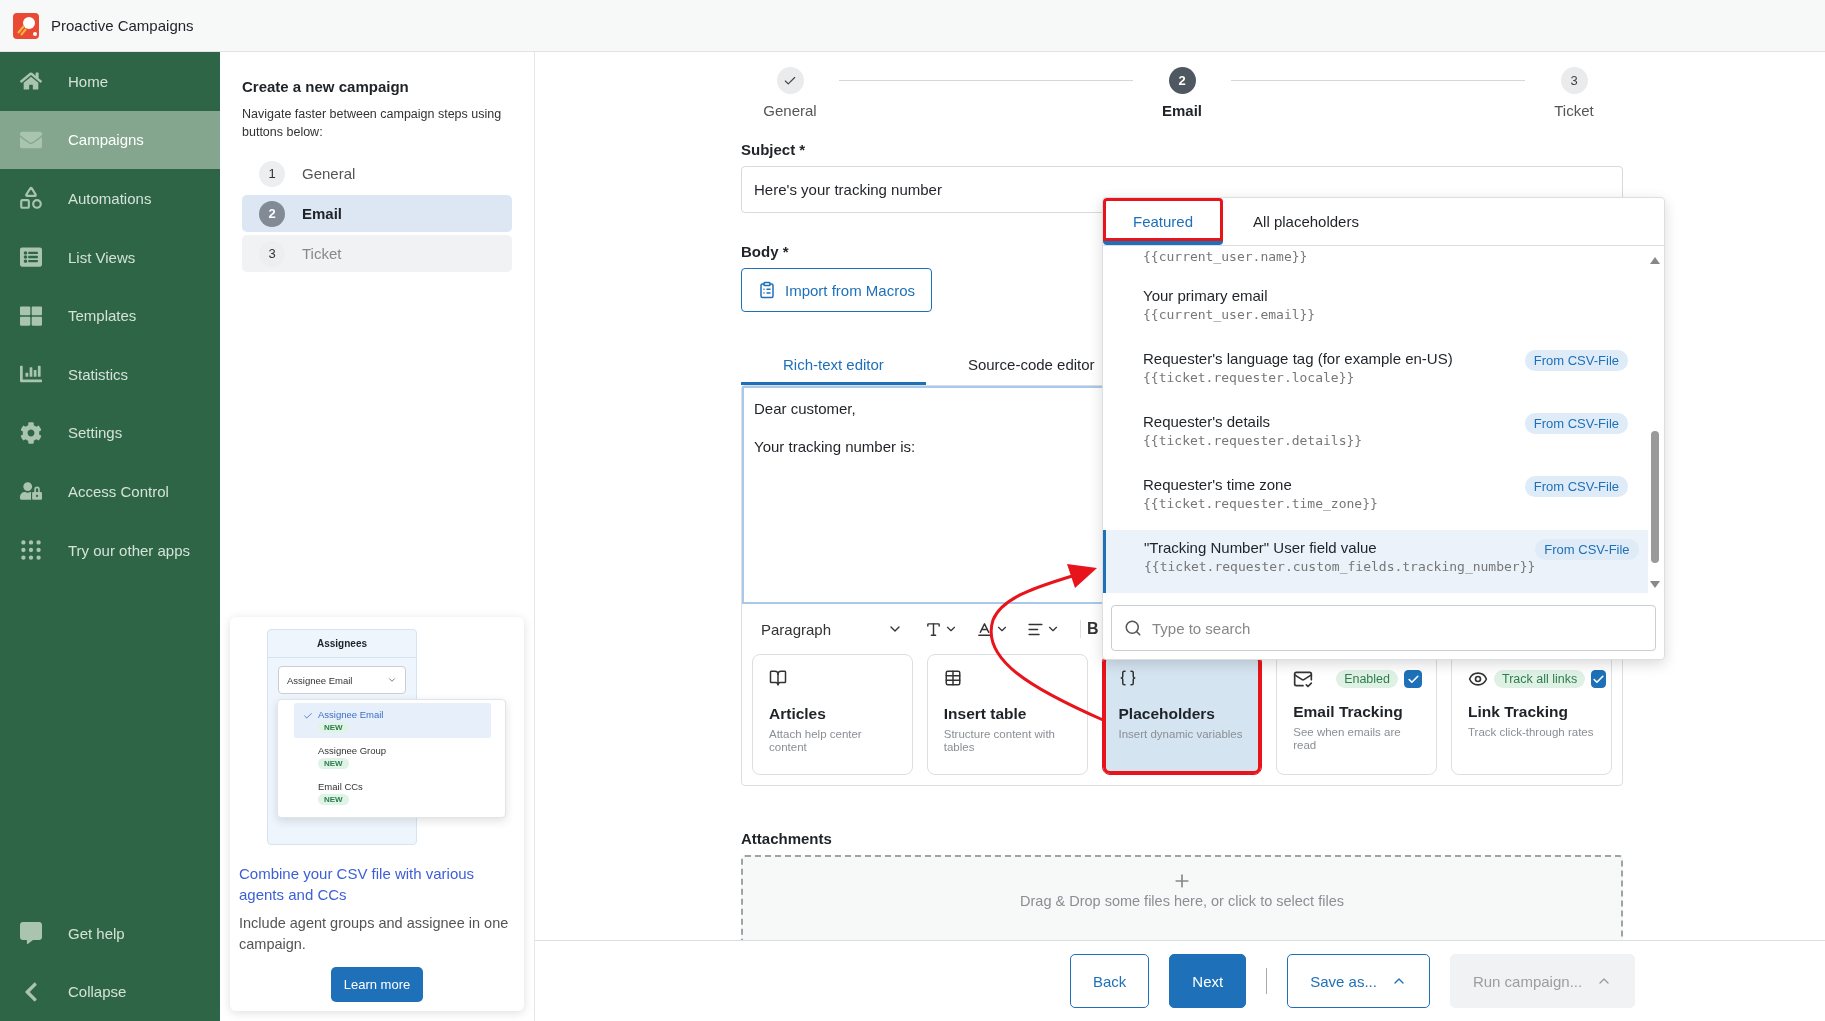 This screenshot has width=1825, height=1021. What do you see at coordinates (1230, 314) in the screenshot?
I see `placeholder-code: {{current_user.email}}` at bounding box center [1230, 314].